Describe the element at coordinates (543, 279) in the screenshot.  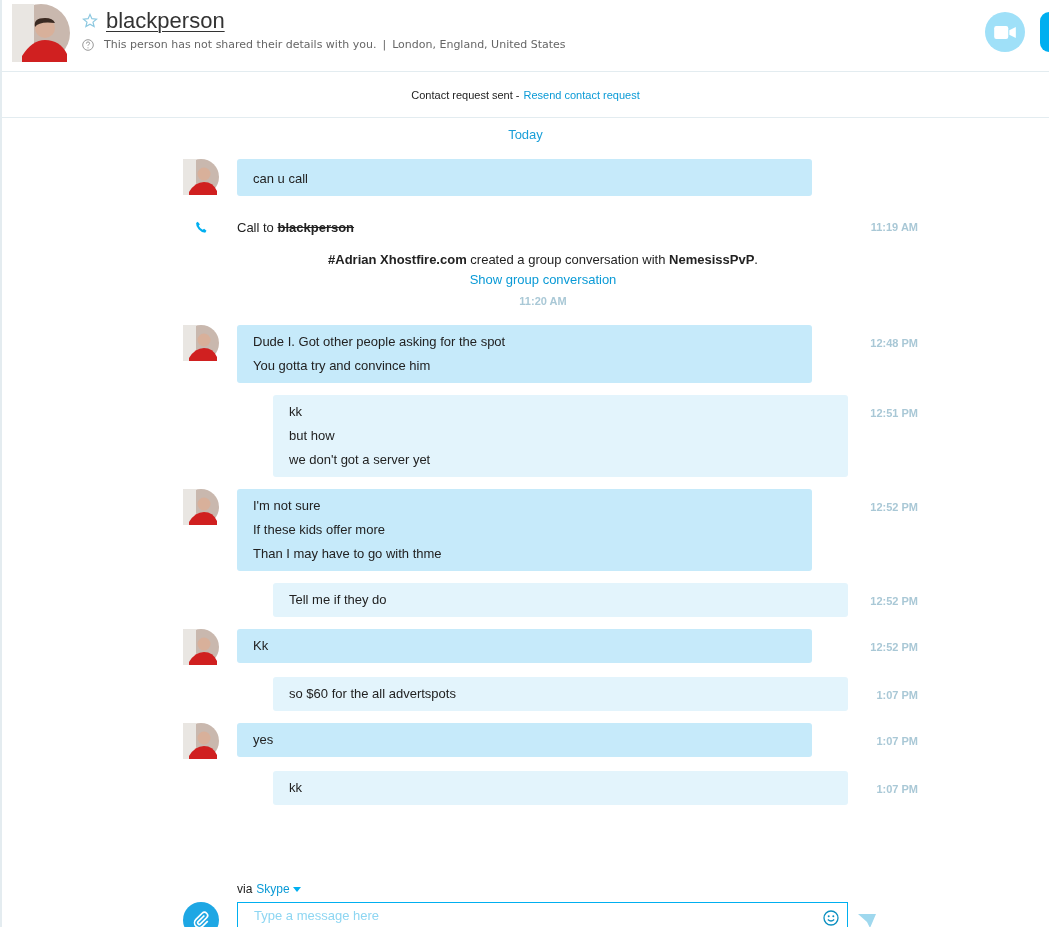
I see `group-conversation-link: Show group conversation` at that location.